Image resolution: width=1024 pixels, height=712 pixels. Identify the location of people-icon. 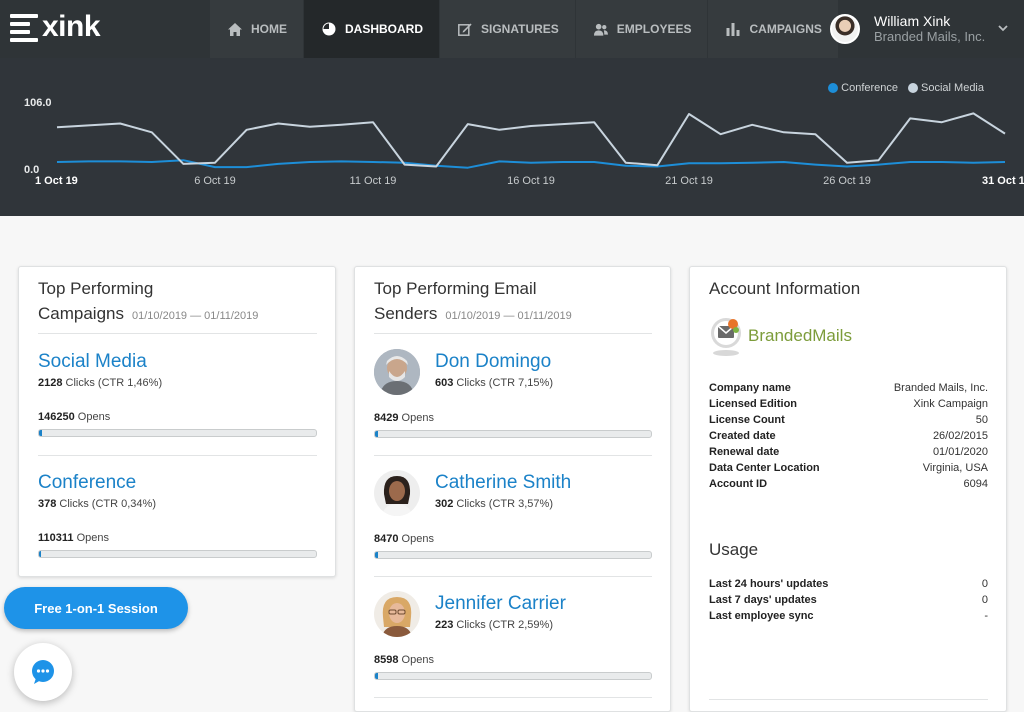
(600, 29).